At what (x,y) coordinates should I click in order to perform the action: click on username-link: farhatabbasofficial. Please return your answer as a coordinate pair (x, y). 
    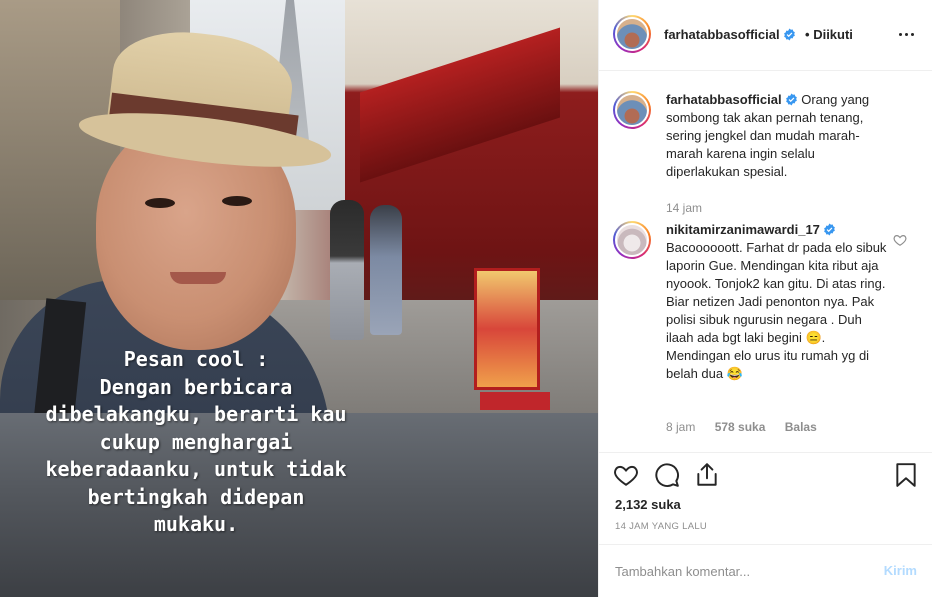
    Looking at the image, I should click on (730, 34).